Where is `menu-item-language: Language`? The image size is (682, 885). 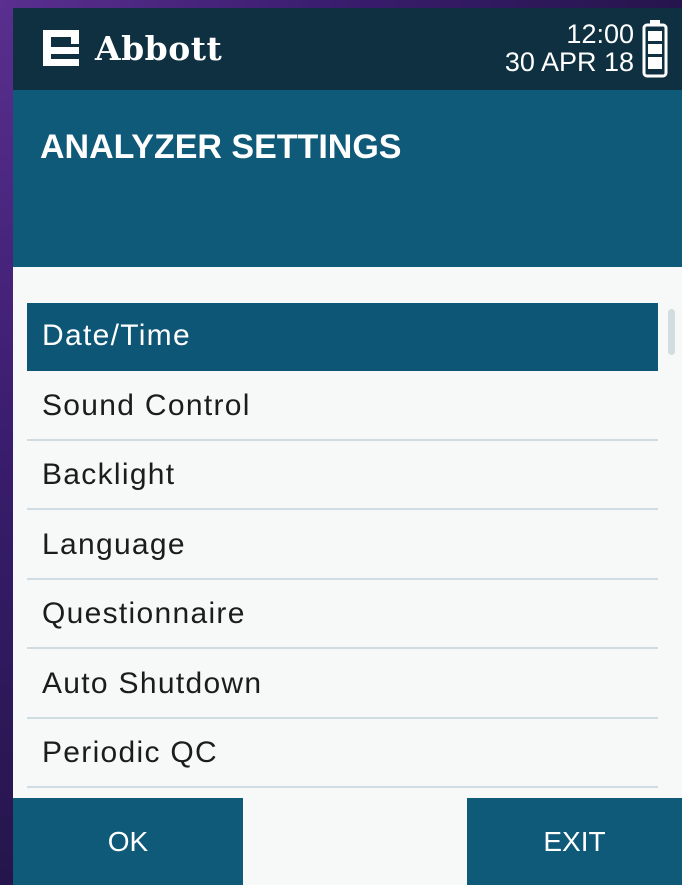
menu-item-language: Language is located at coordinates (342, 546).